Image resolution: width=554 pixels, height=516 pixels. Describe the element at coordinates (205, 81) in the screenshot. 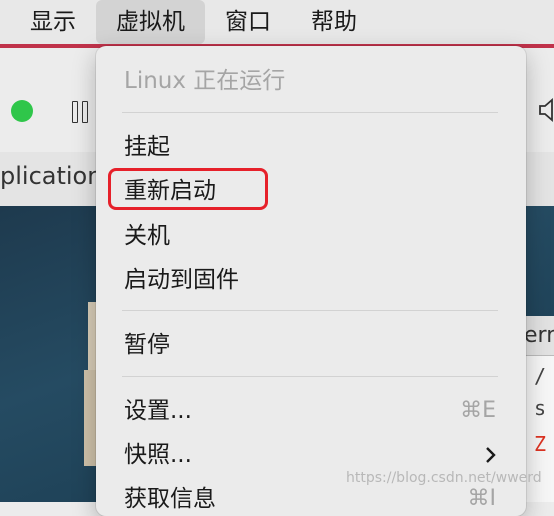

I see `menu-status-label: Linux 正在运行` at that location.